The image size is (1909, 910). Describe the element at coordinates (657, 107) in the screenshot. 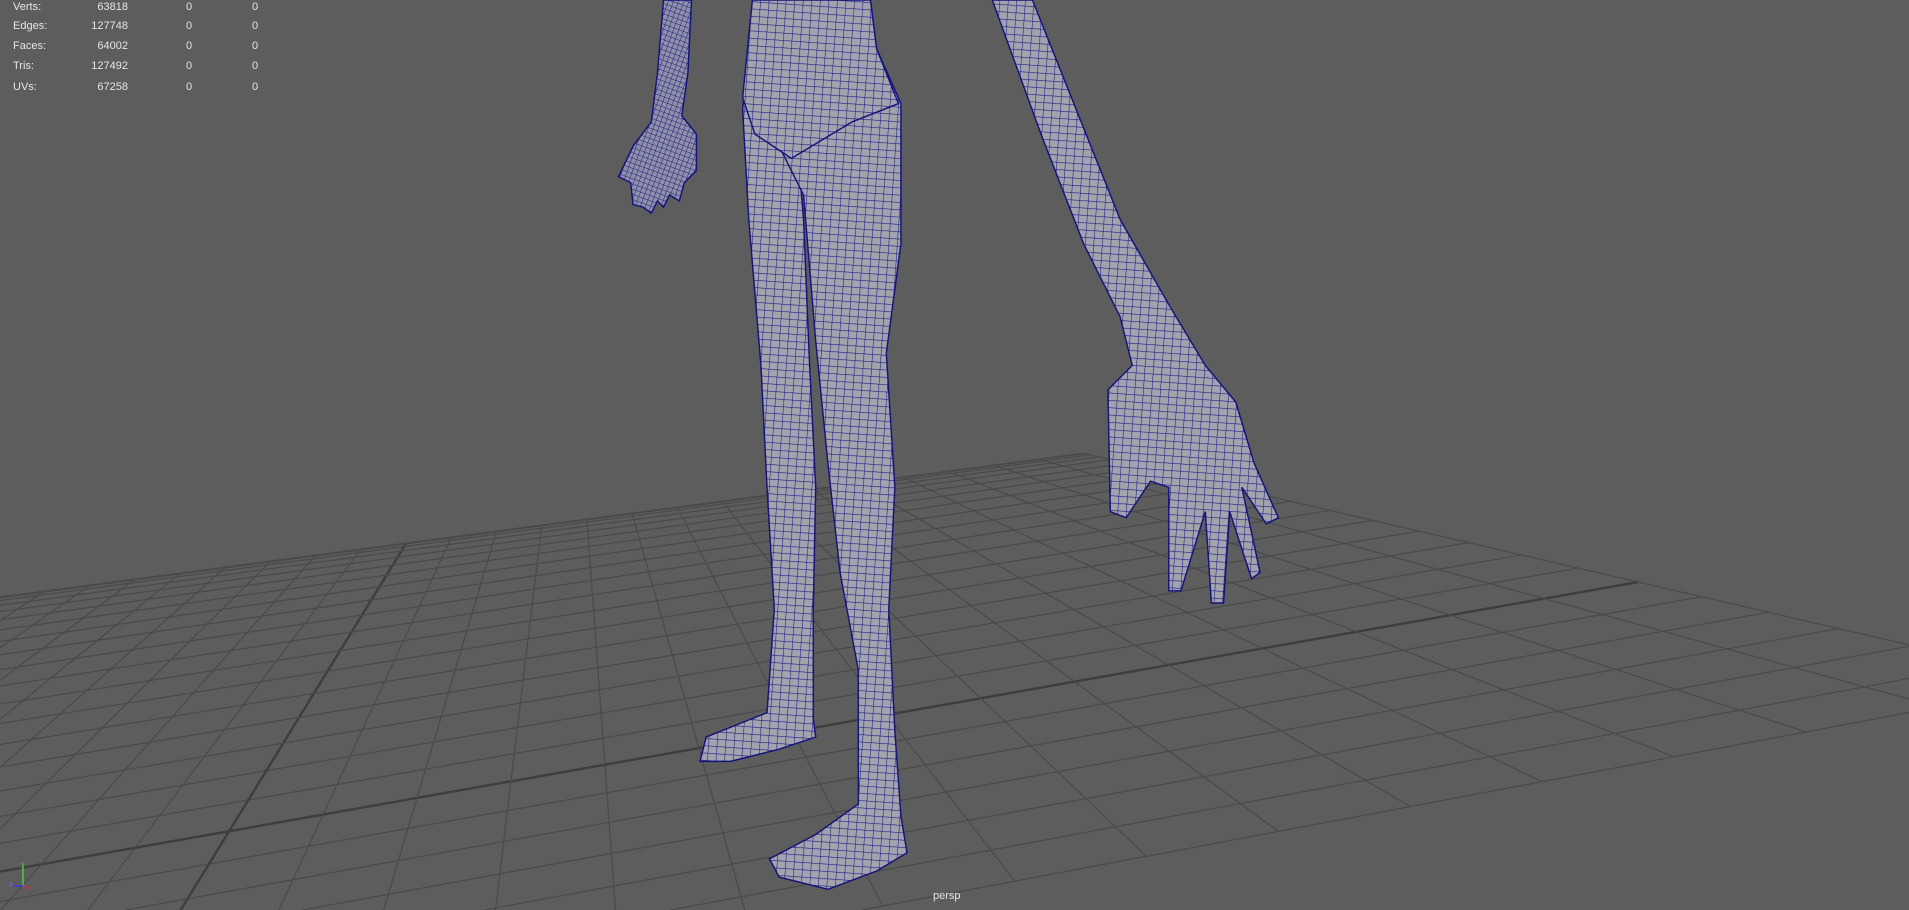

I see `right-arm` at that location.